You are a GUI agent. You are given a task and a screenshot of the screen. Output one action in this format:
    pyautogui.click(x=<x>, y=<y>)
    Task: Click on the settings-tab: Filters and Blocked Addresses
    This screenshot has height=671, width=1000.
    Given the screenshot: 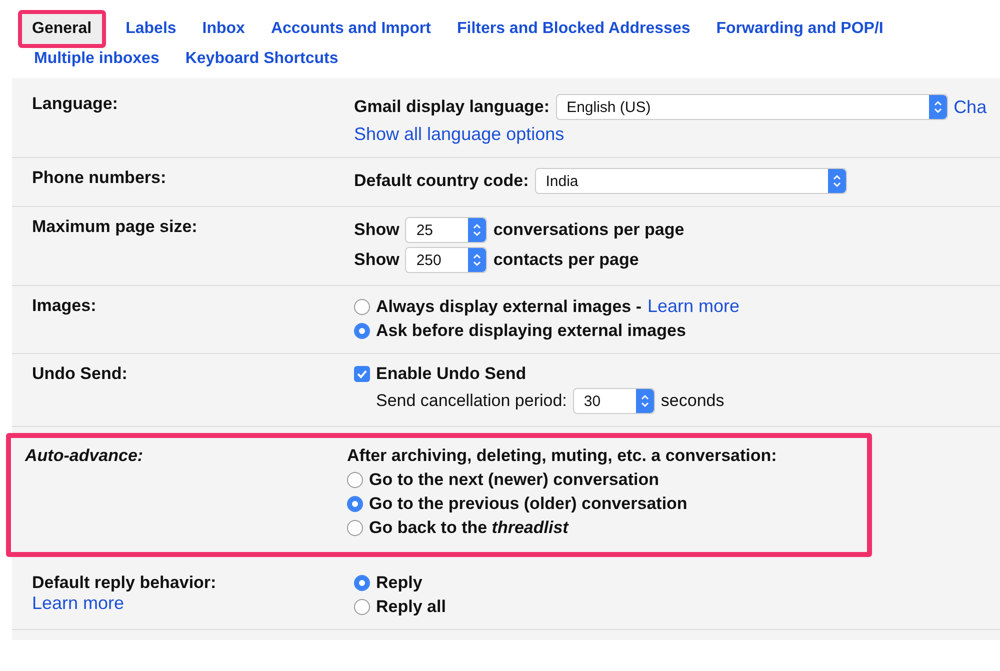 What is the action you would take?
    pyautogui.click(x=573, y=29)
    